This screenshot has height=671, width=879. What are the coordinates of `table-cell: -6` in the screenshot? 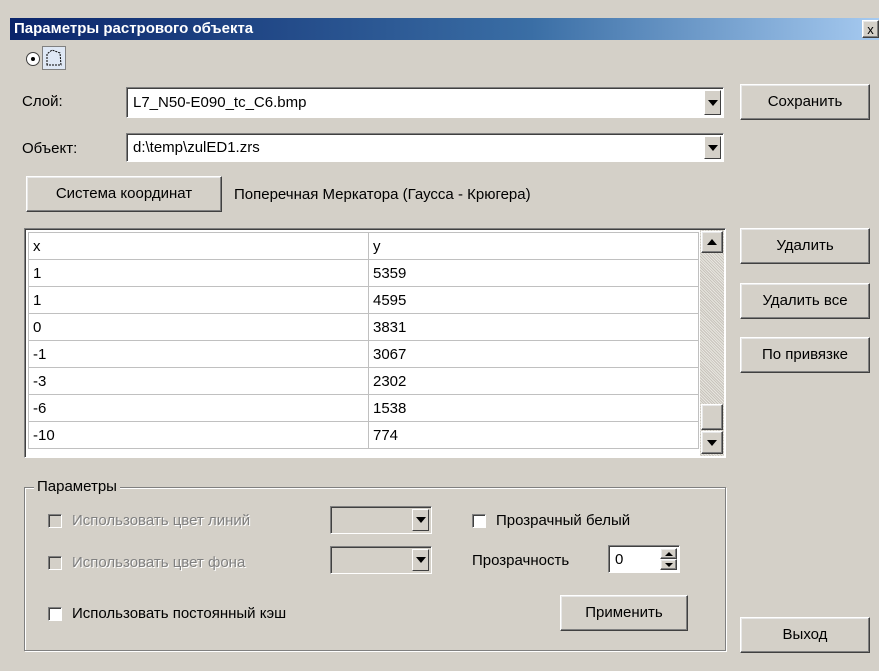 It's located at (198, 408).